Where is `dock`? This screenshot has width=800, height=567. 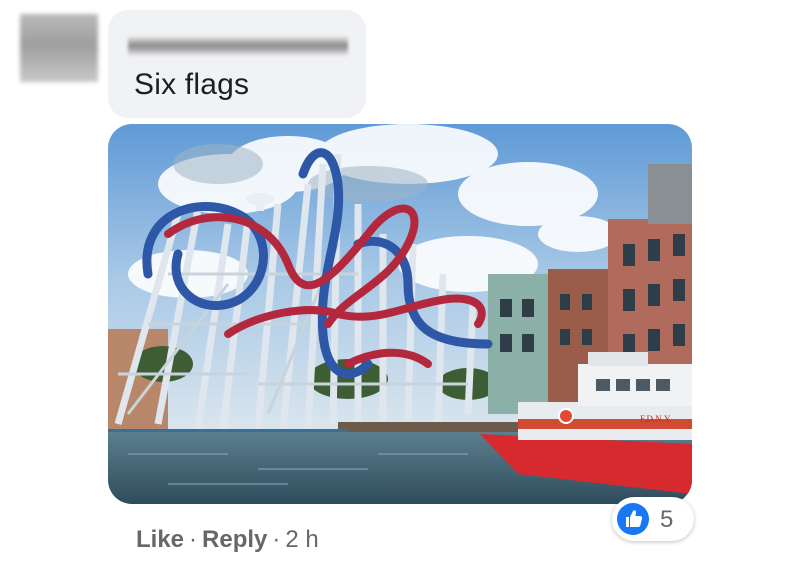 dock is located at coordinates (438, 427).